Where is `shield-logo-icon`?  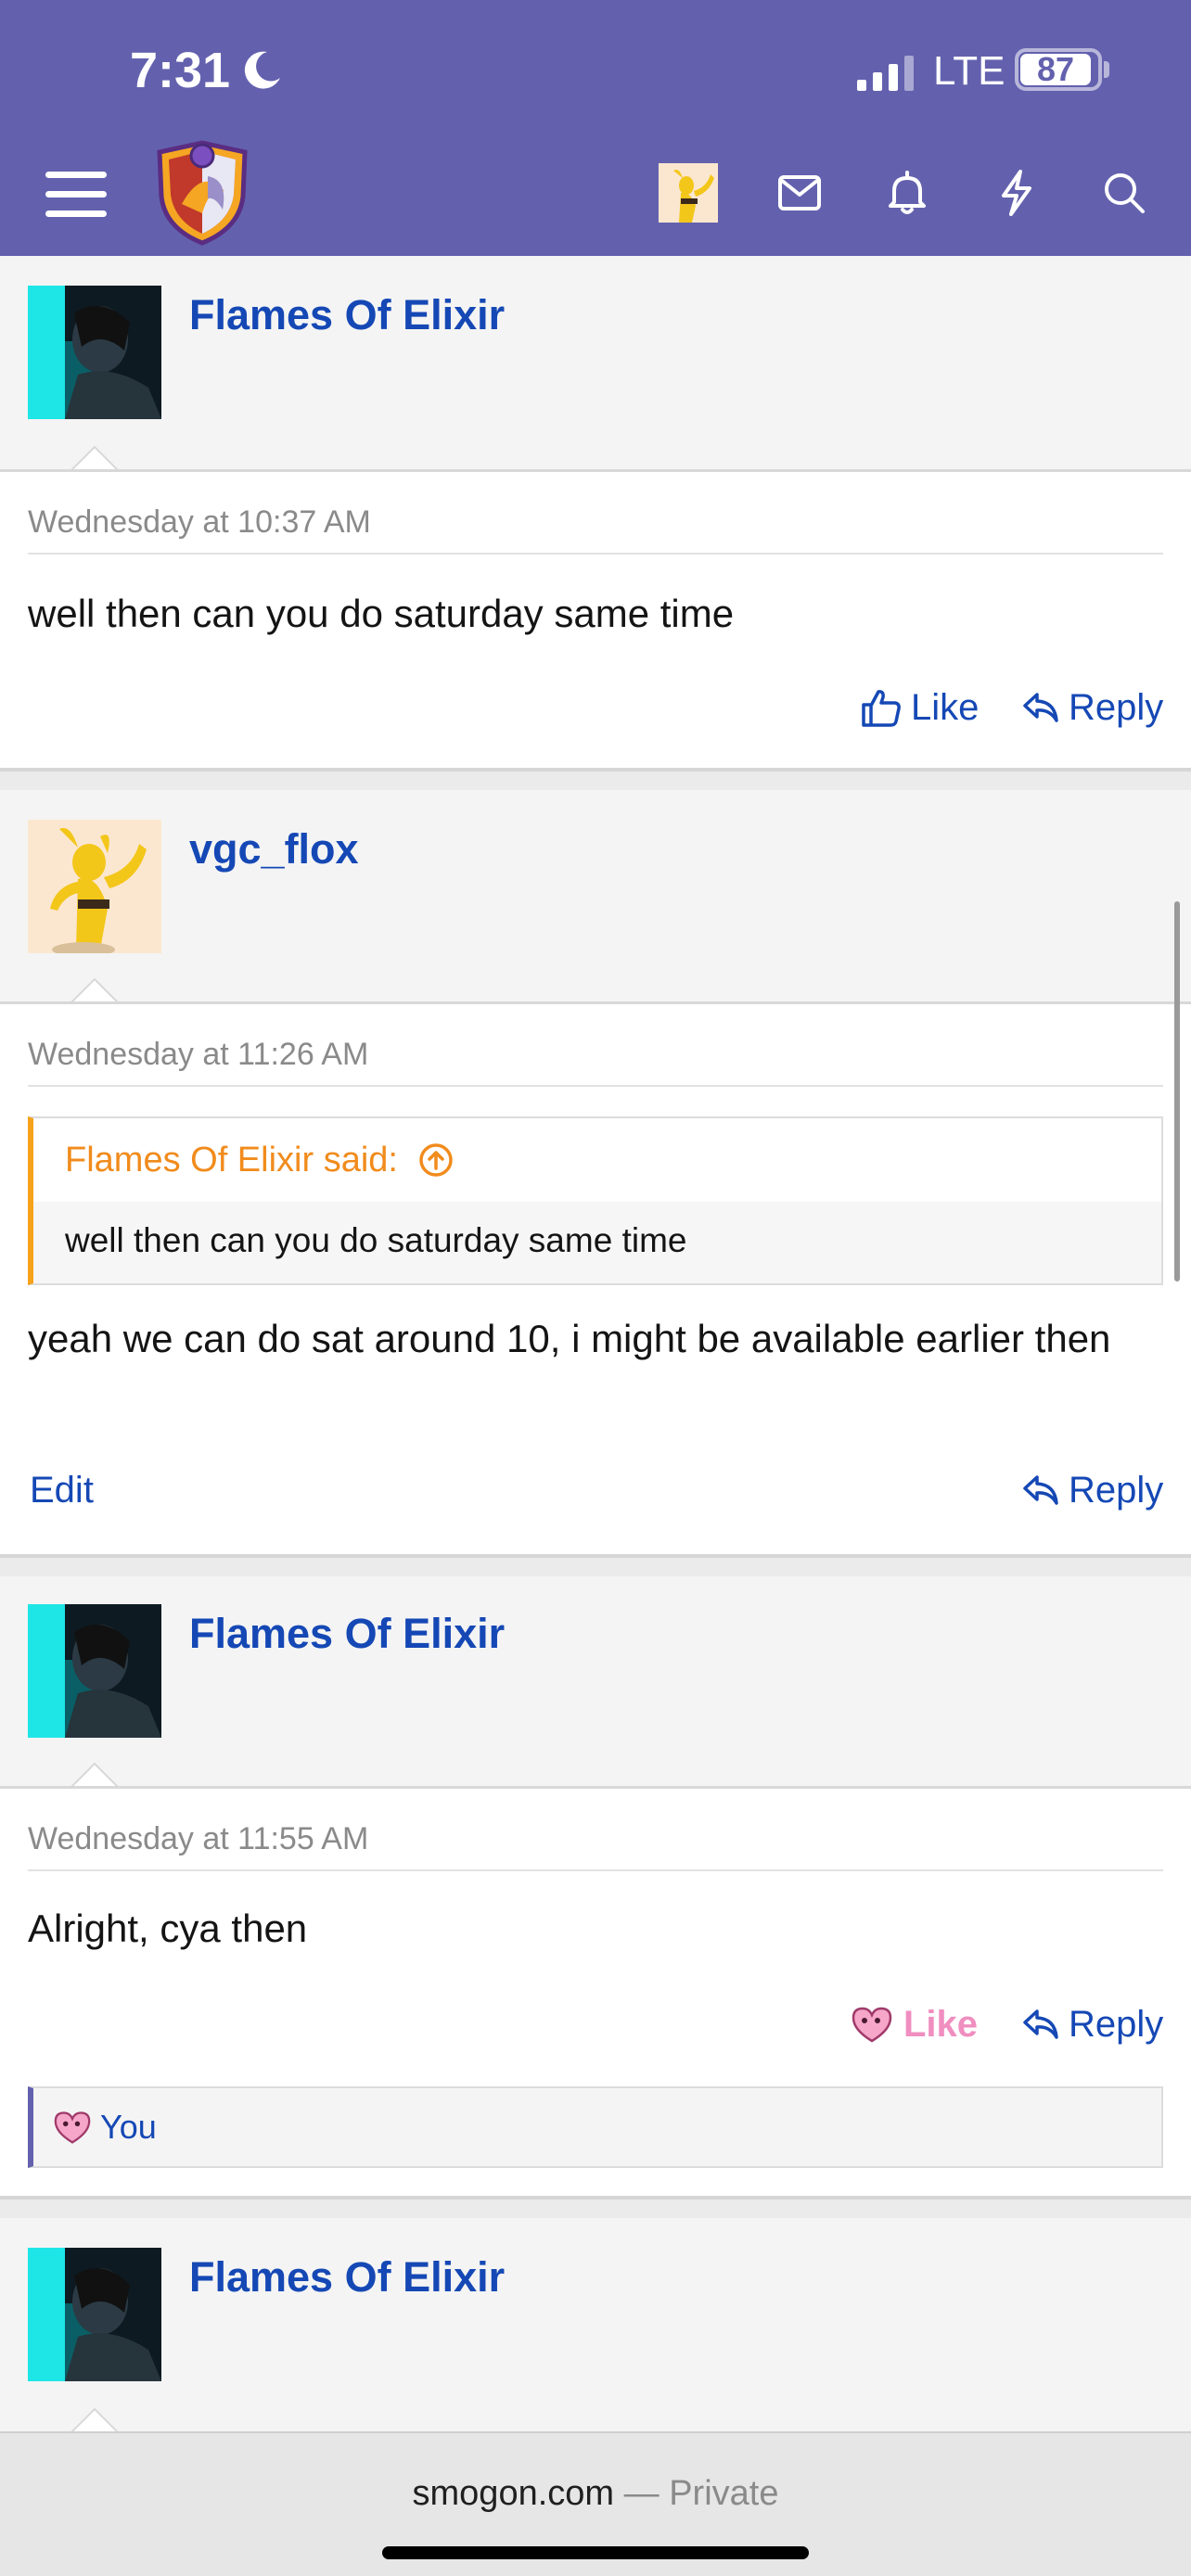
shield-logo-icon is located at coordinates (202, 193).